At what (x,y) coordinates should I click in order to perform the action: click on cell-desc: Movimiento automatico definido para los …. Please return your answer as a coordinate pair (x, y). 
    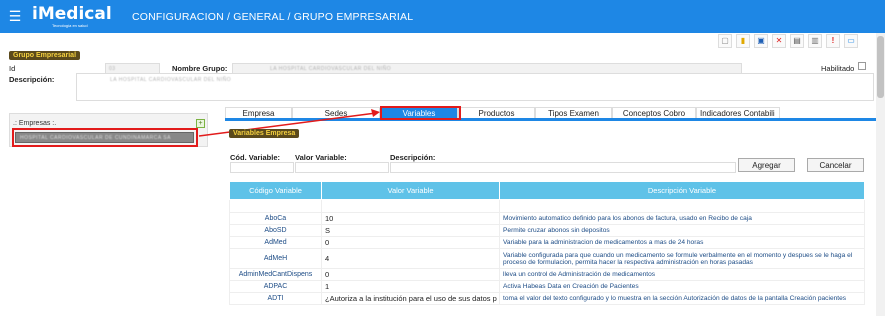
    Looking at the image, I should click on (682, 218).